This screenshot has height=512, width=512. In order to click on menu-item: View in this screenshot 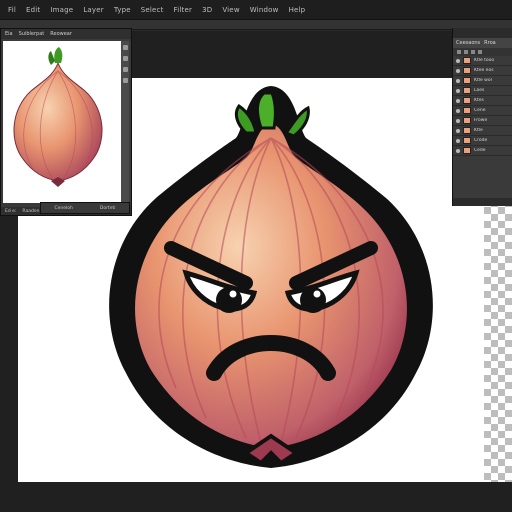, I will do `click(230, 10)`.